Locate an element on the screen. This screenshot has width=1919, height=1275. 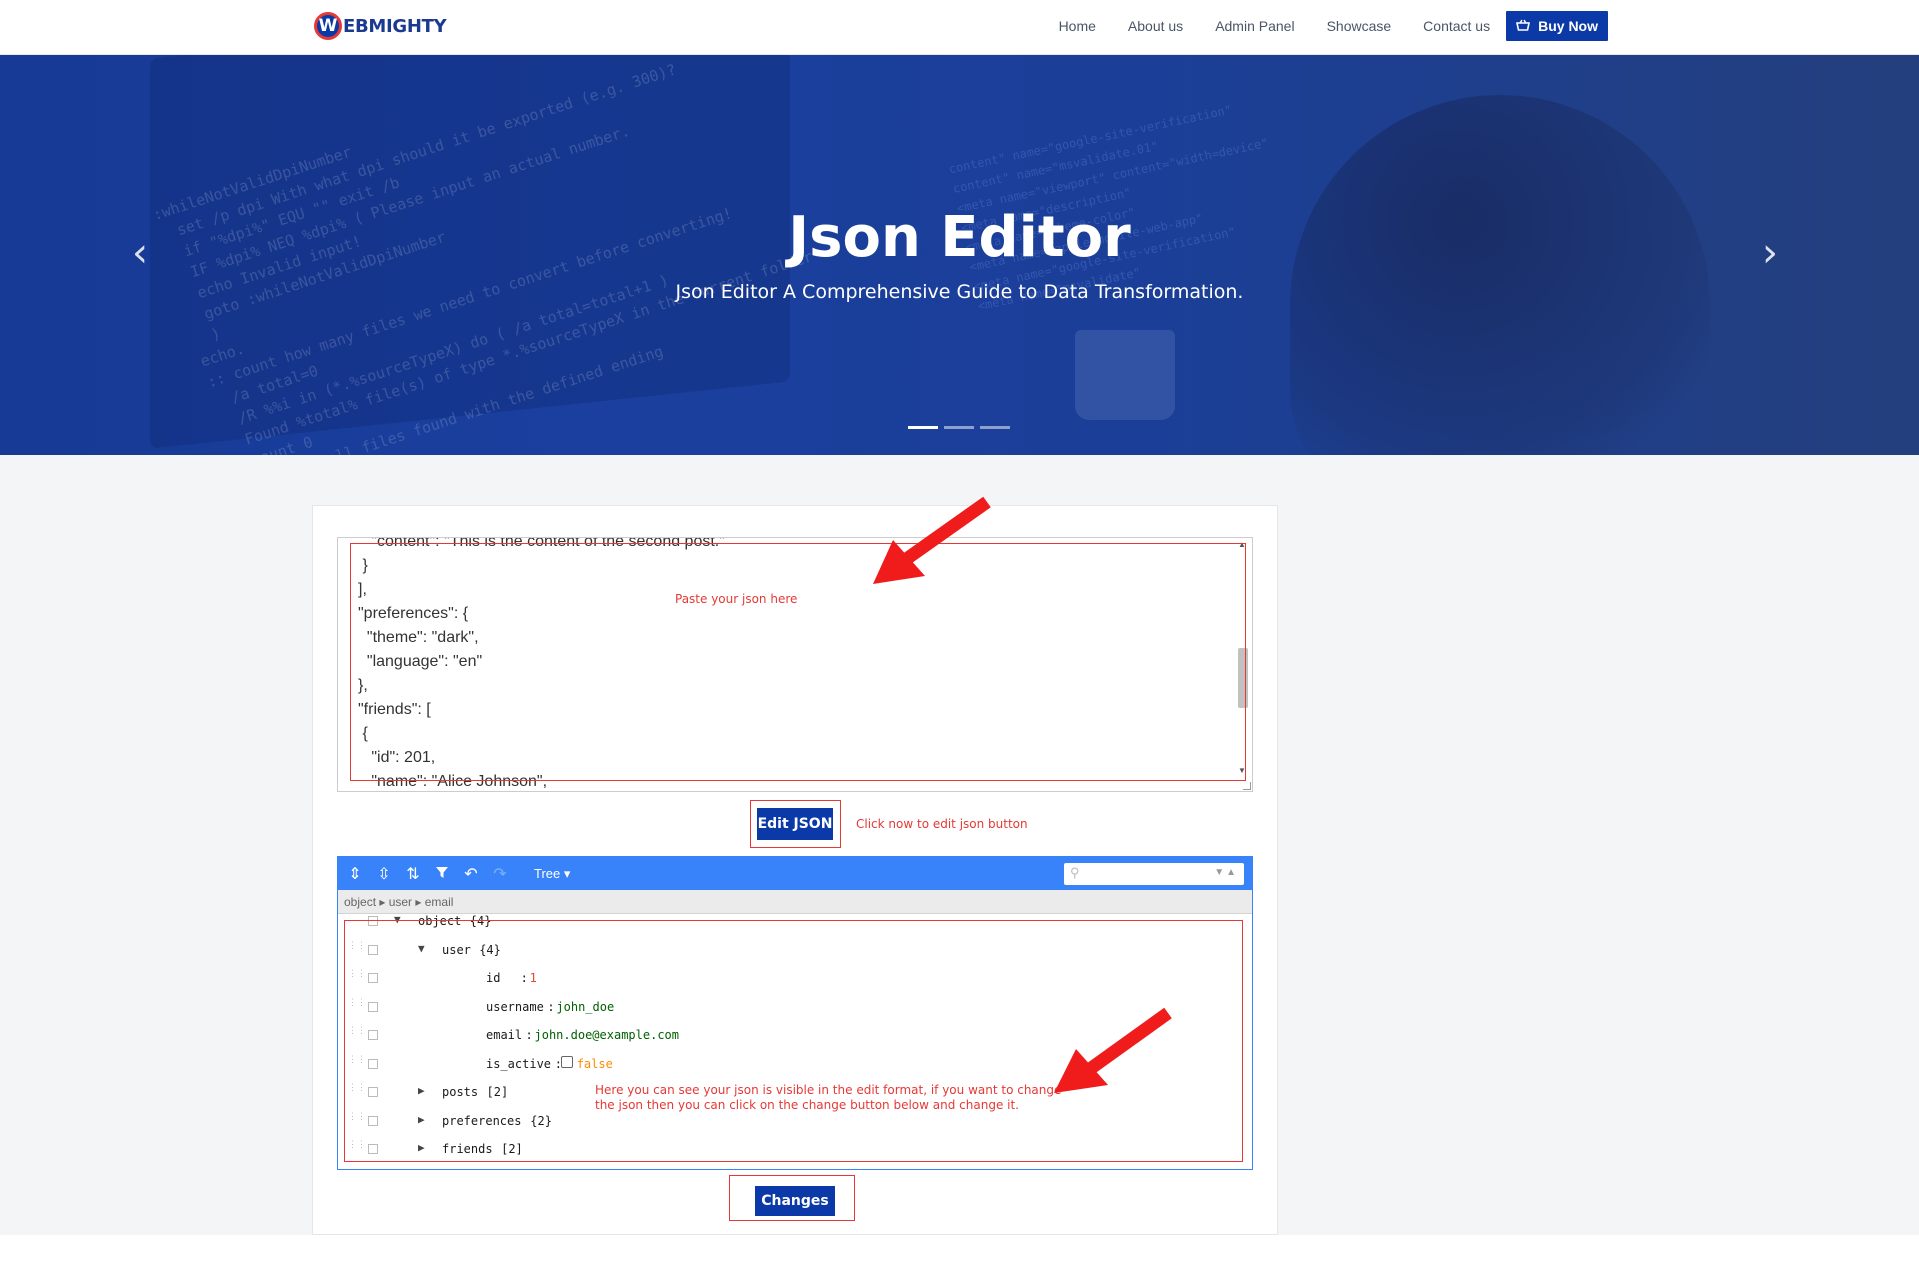
resize-handle is located at coordinates (1247, 786).